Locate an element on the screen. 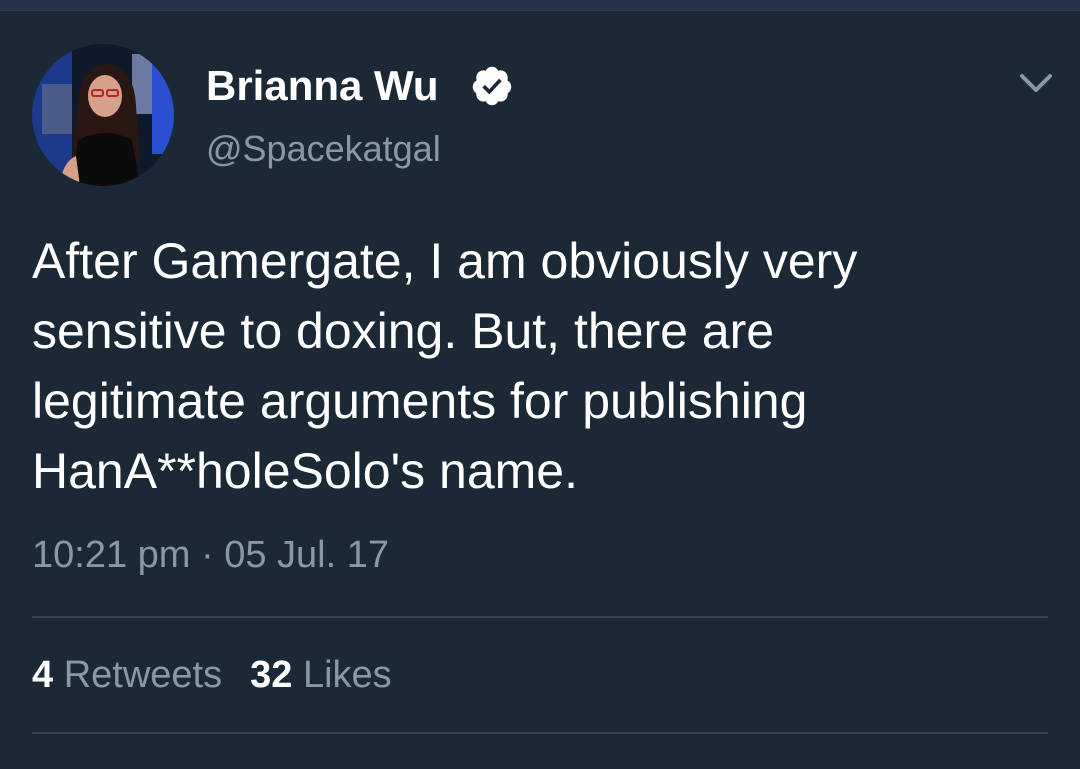 The height and width of the screenshot is (769, 1080). tweet-text-line: sensitive to doxing. But, there are is located at coordinates (403, 331).